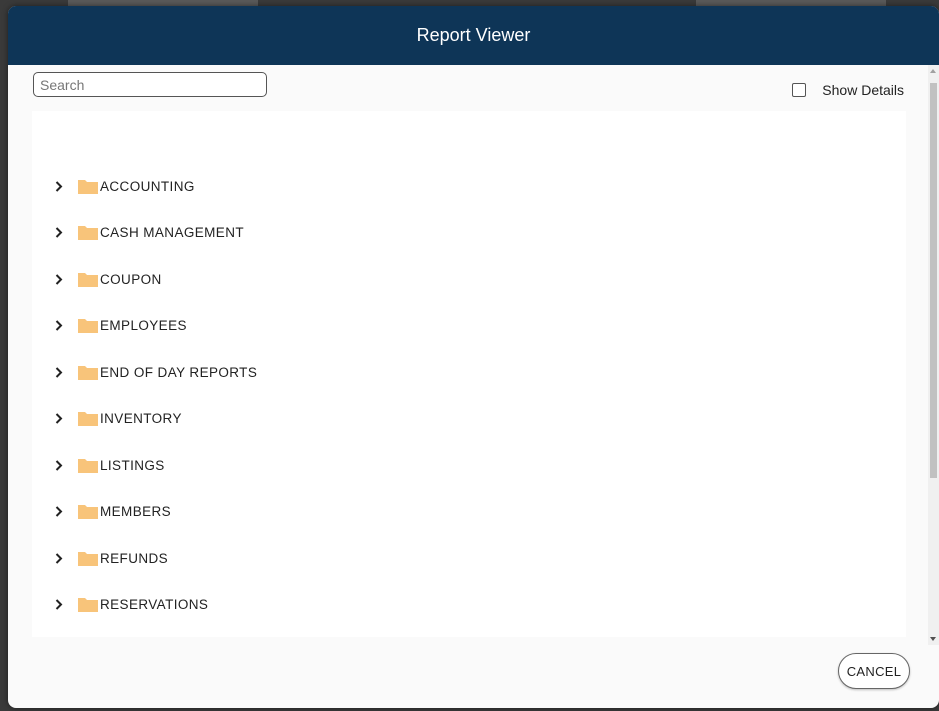  I want to click on scrollbar-thumb, so click(933, 280).